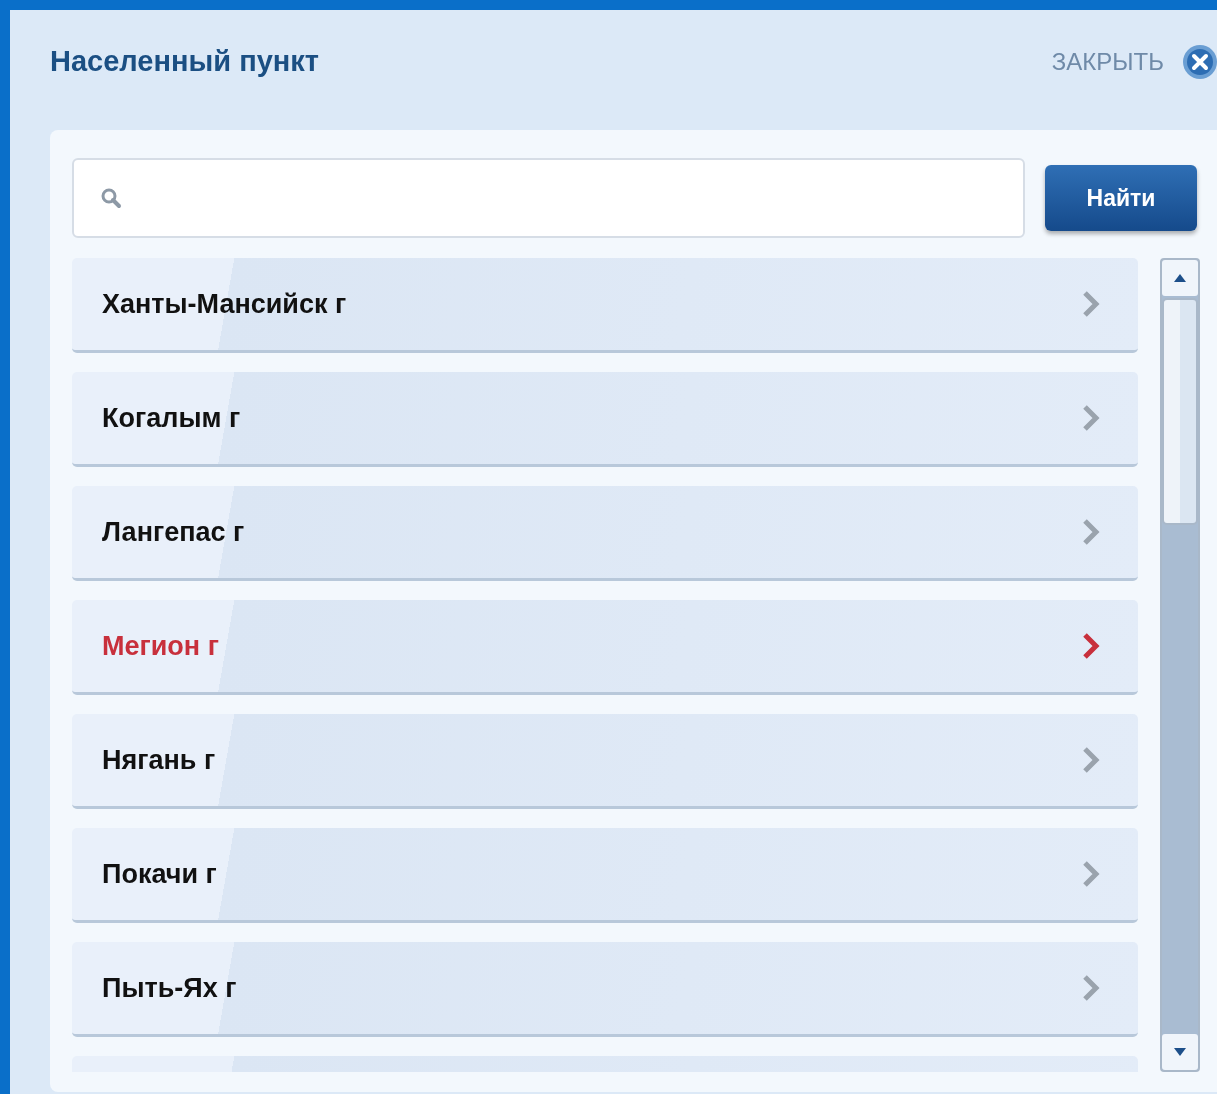 The width and height of the screenshot is (1217, 1094). What do you see at coordinates (605, 989) in the screenshot?
I see `list-item: Пыть-Ях г` at bounding box center [605, 989].